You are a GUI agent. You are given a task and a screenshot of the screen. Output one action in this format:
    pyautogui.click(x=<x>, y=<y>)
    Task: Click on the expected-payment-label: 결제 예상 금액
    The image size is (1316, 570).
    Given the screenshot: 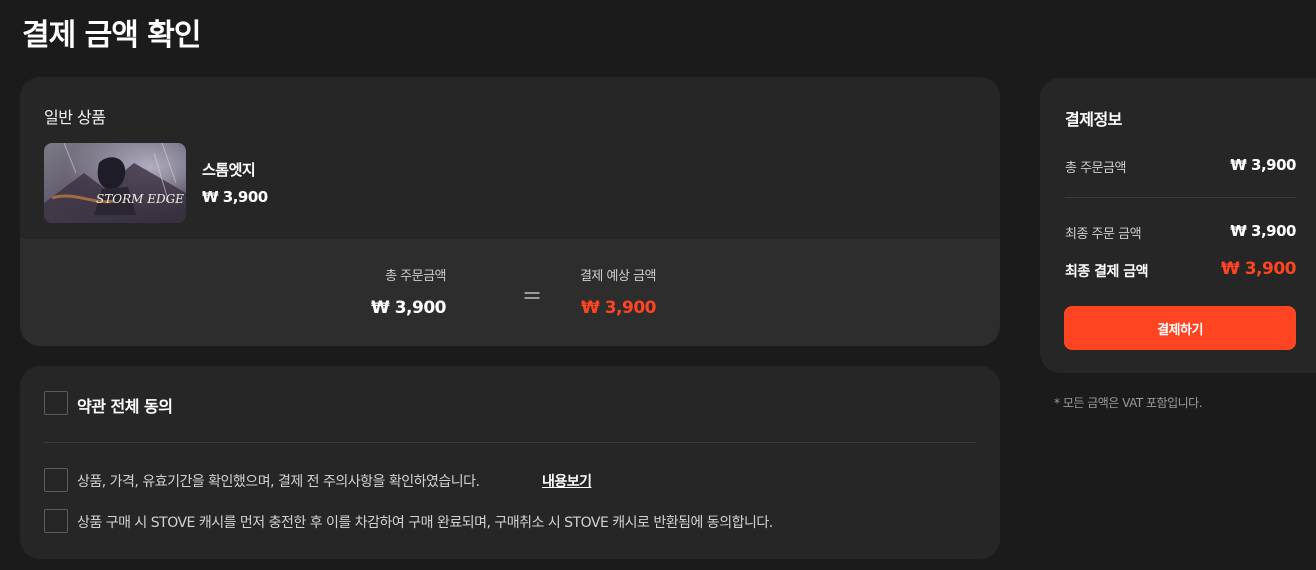 What is the action you would take?
    pyautogui.click(x=618, y=276)
    